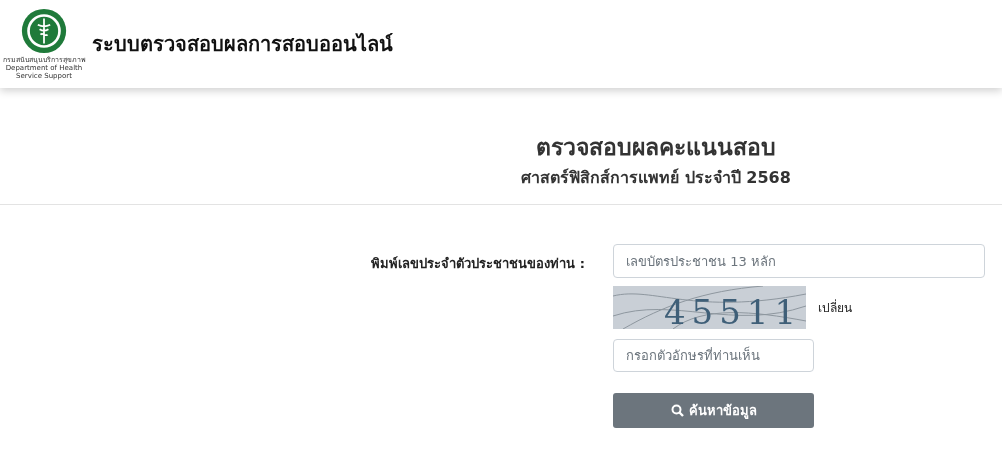  What do you see at coordinates (835, 307) in the screenshot?
I see `refresh-captcha-link: เปลี่ยน` at bounding box center [835, 307].